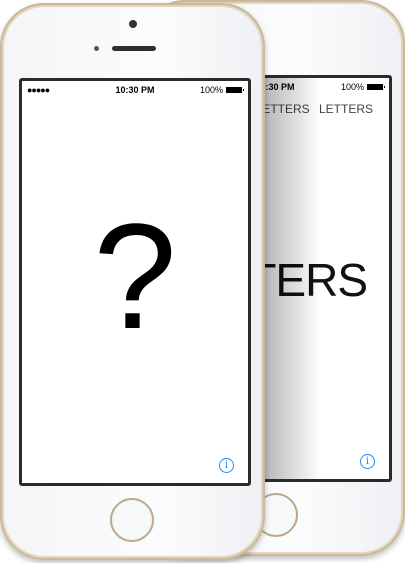  Describe the element at coordinates (135, 92) in the screenshot. I see `status-bar: ●●●●● 10:30 PM 100%` at that location.